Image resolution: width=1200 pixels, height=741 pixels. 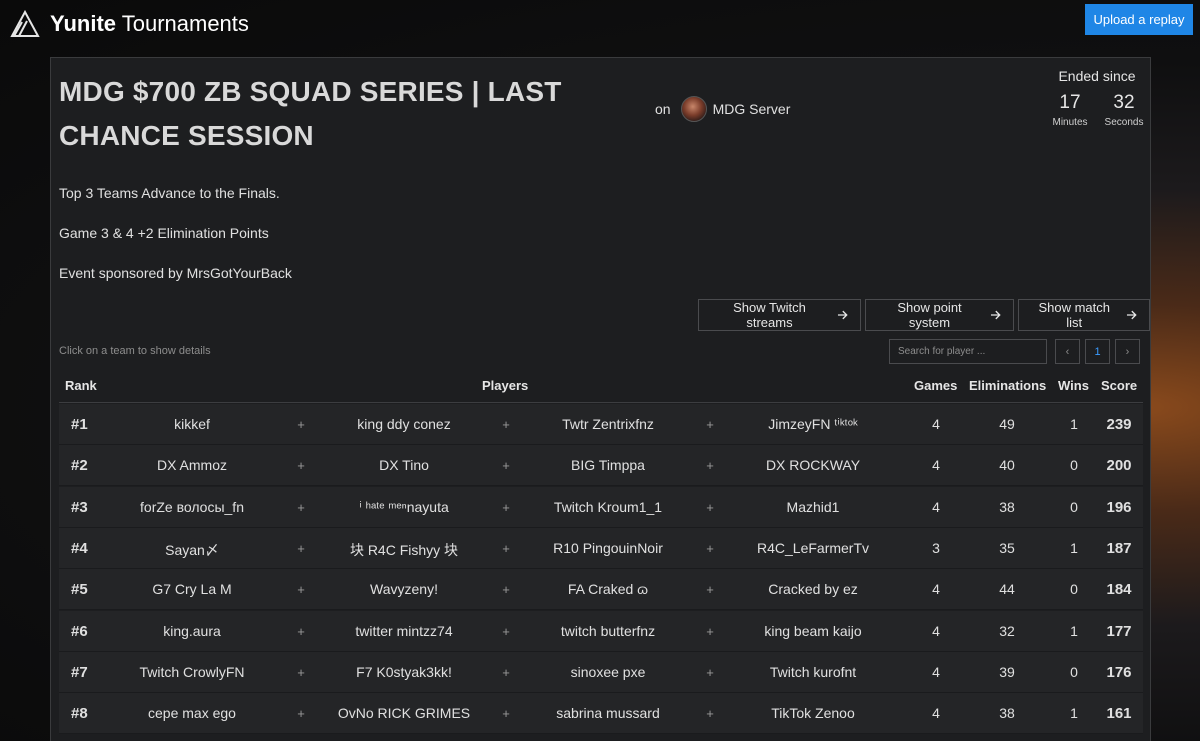 I want to click on brand: Yunite Tournaments, so click(x=129, y=24).